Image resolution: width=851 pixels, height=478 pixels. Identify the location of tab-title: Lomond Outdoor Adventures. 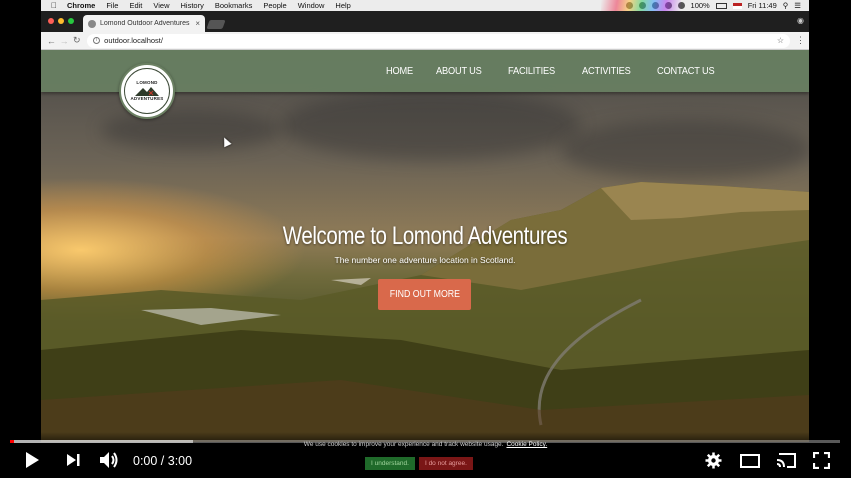
(145, 23).